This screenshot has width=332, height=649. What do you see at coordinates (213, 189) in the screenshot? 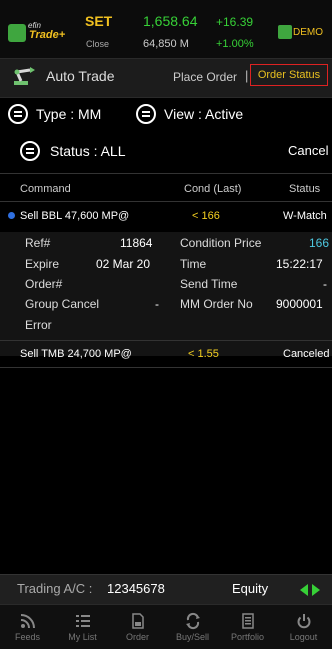
I see `column-cond: Cond (Last)` at bounding box center [213, 189].